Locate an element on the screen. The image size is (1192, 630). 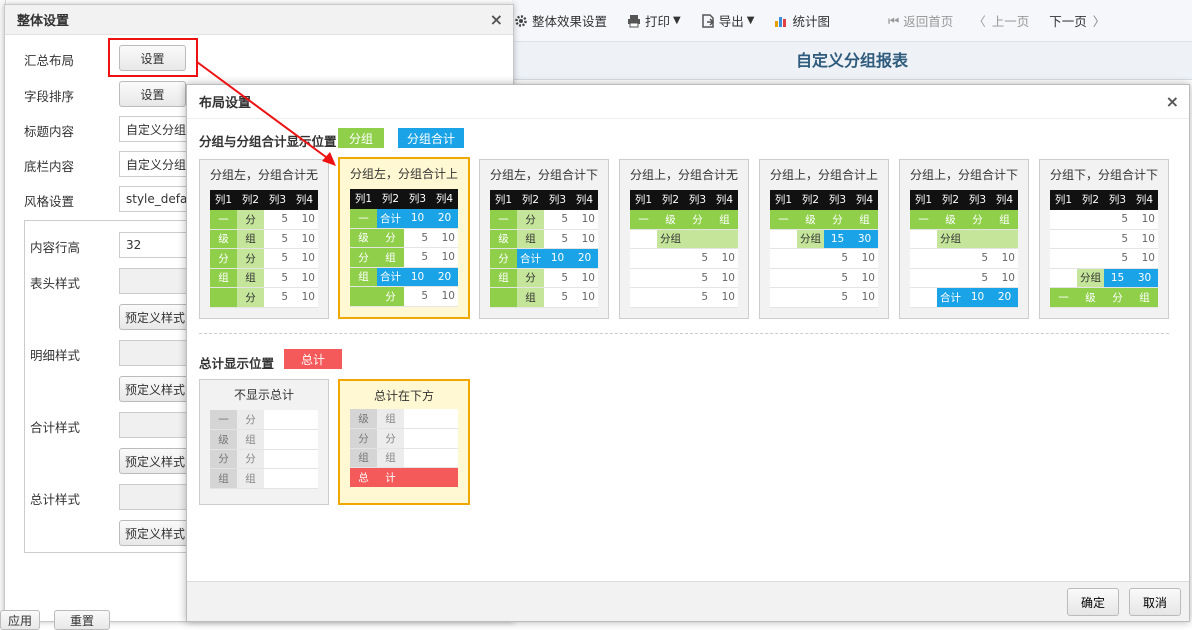
detail-style-label: 明细样式 is located at coordinates (55, 355).